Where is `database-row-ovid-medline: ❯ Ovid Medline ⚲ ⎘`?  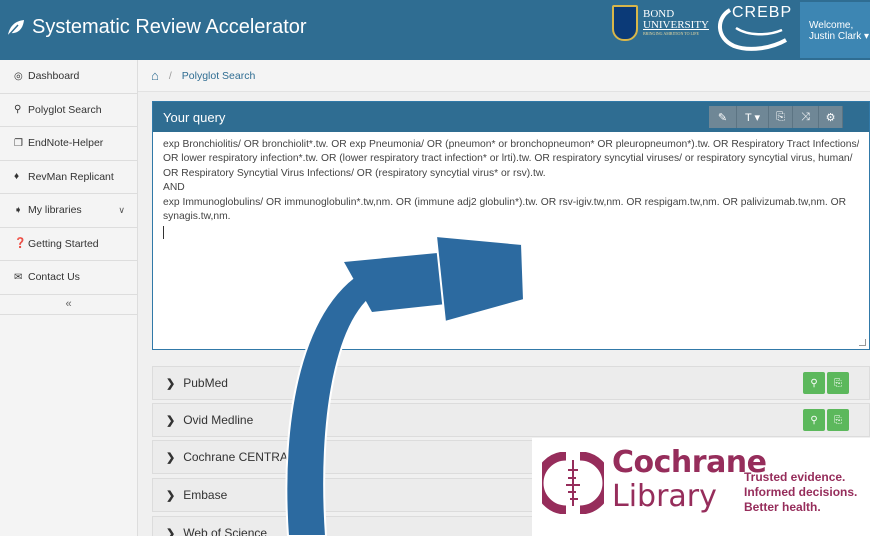
database-row-ovid-medline: ❯ Ovid Medline ⚲ ⎘ is located at coordinates (511, 420).